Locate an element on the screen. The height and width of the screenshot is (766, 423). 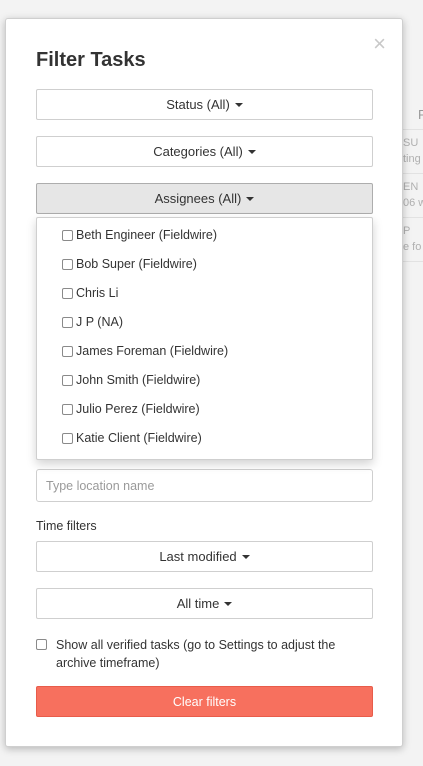
assignee-option-label: Beth Engineer (Fieldwire) is located at coordinates (147, 235).